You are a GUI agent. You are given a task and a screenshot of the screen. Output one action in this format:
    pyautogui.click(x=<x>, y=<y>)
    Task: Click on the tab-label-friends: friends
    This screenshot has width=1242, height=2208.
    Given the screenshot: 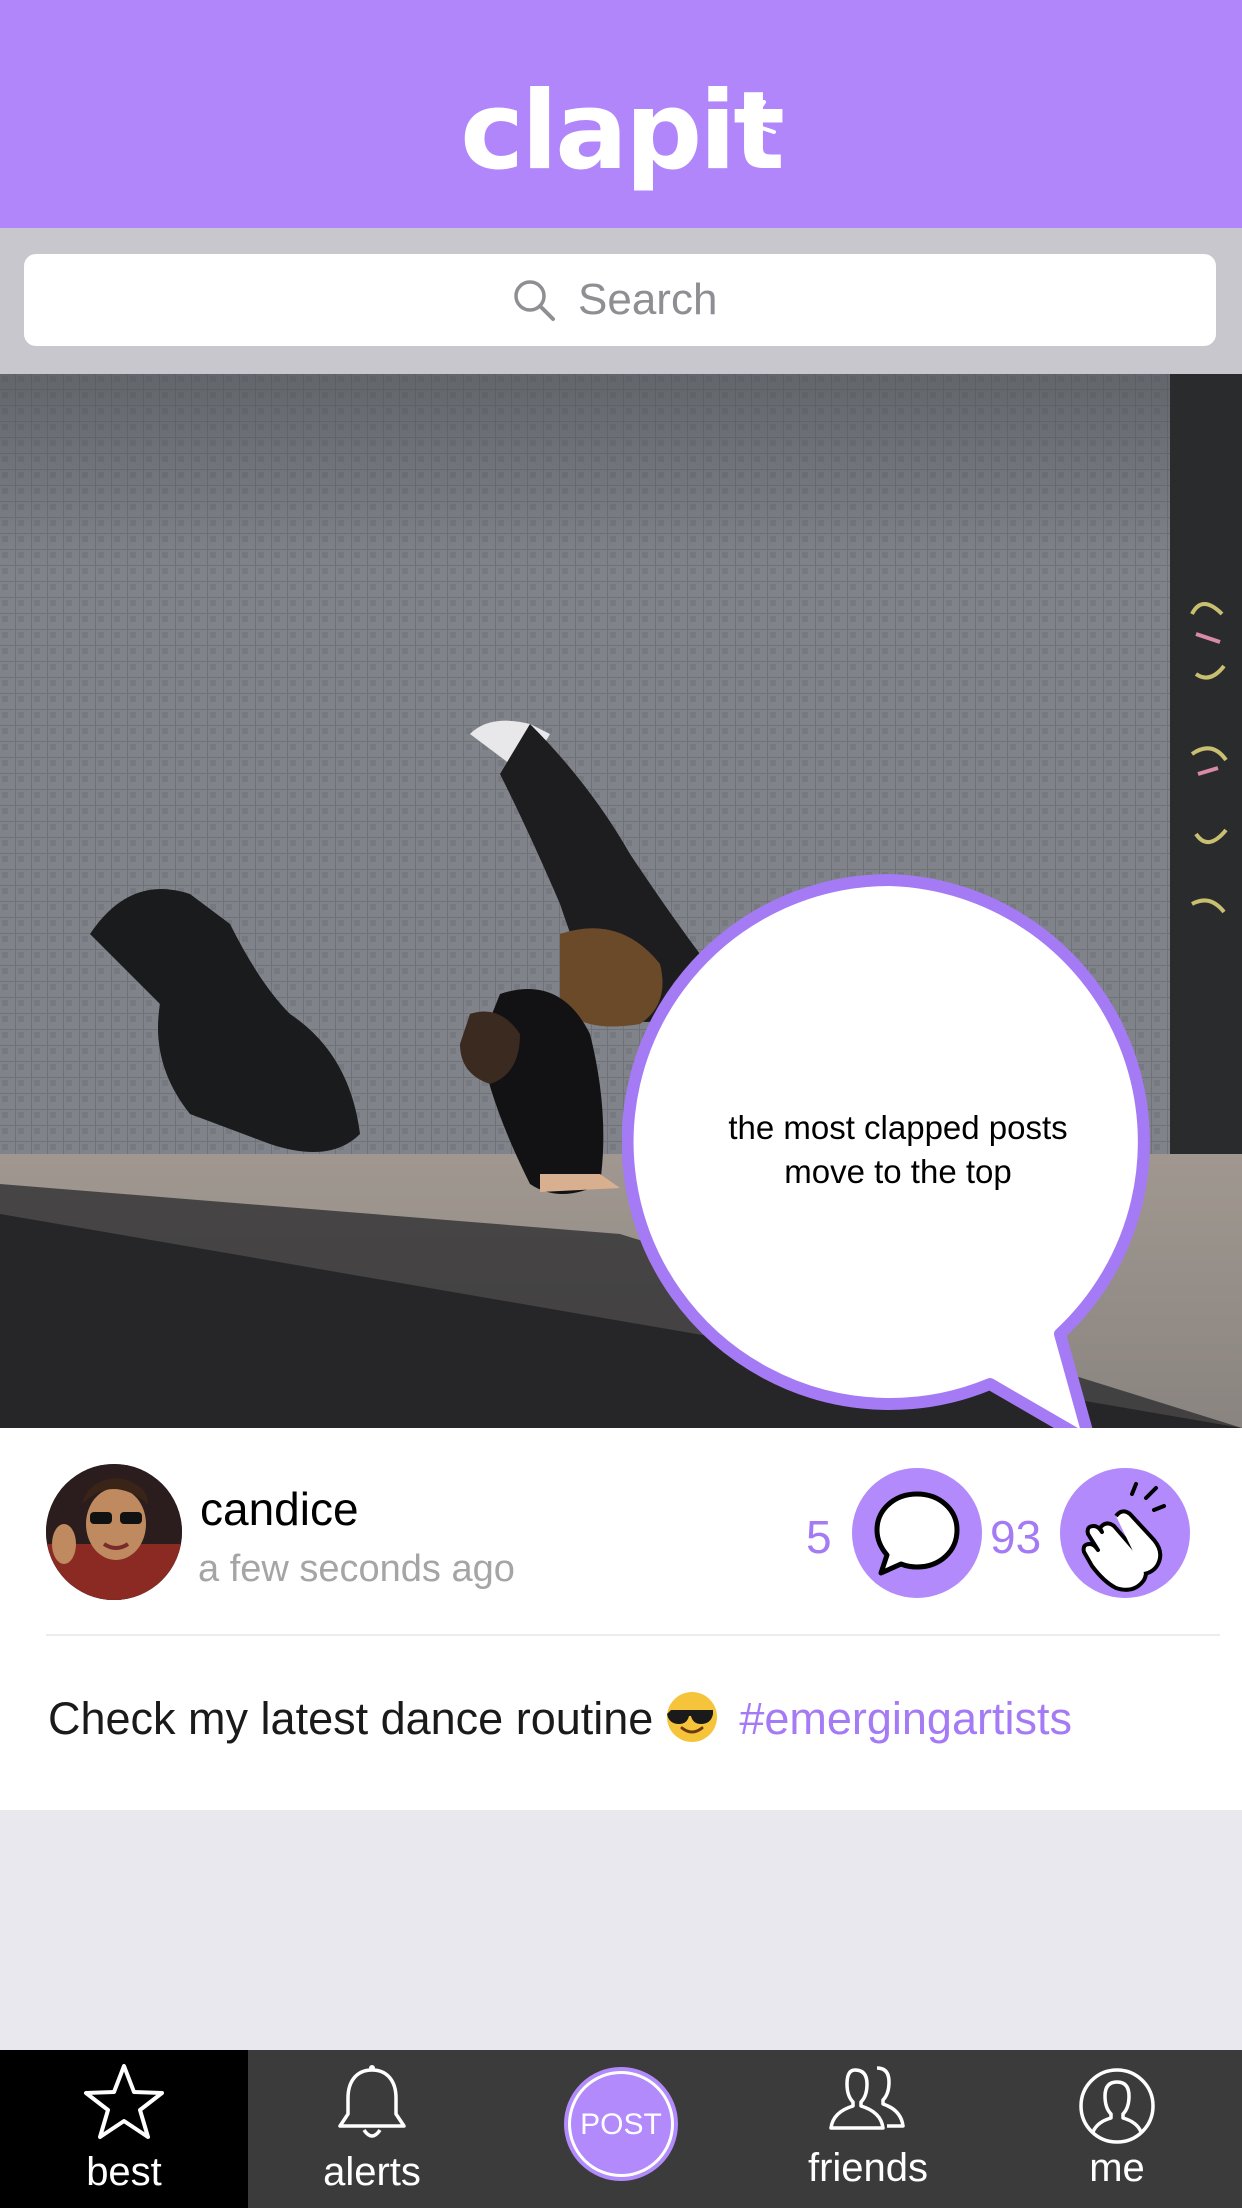 What is the action you would take?
    pyautogui.click(x=868, y=2168)
    